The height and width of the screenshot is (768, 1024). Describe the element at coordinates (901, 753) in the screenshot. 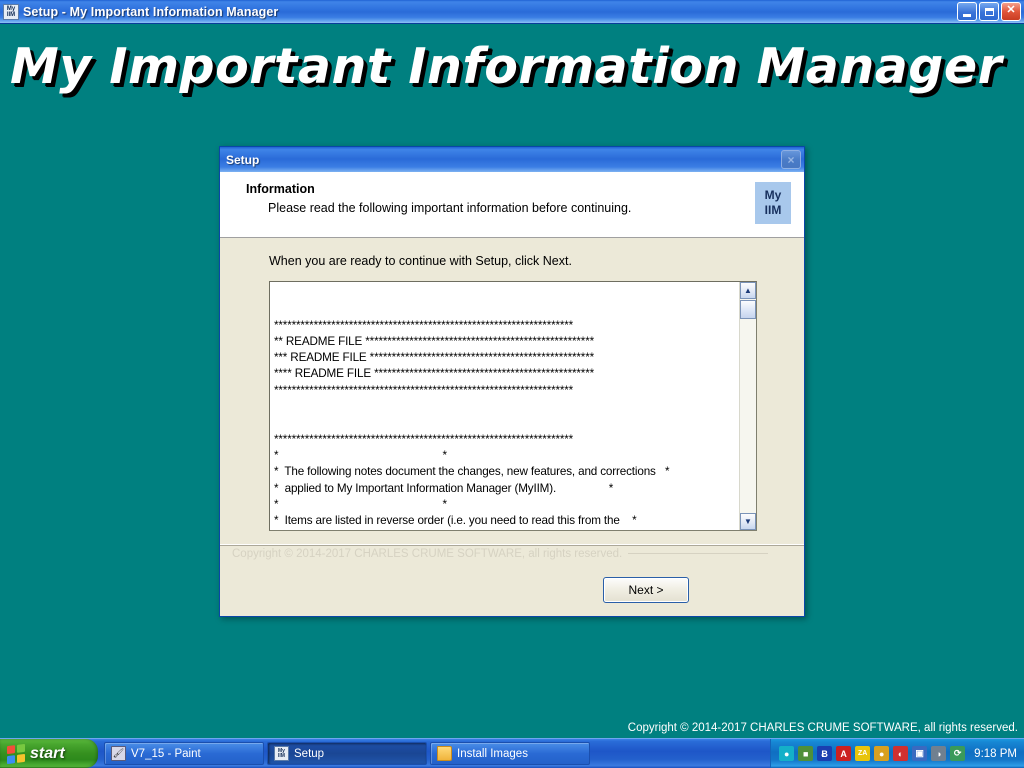

I see `shield-icon: ◐` at that location.